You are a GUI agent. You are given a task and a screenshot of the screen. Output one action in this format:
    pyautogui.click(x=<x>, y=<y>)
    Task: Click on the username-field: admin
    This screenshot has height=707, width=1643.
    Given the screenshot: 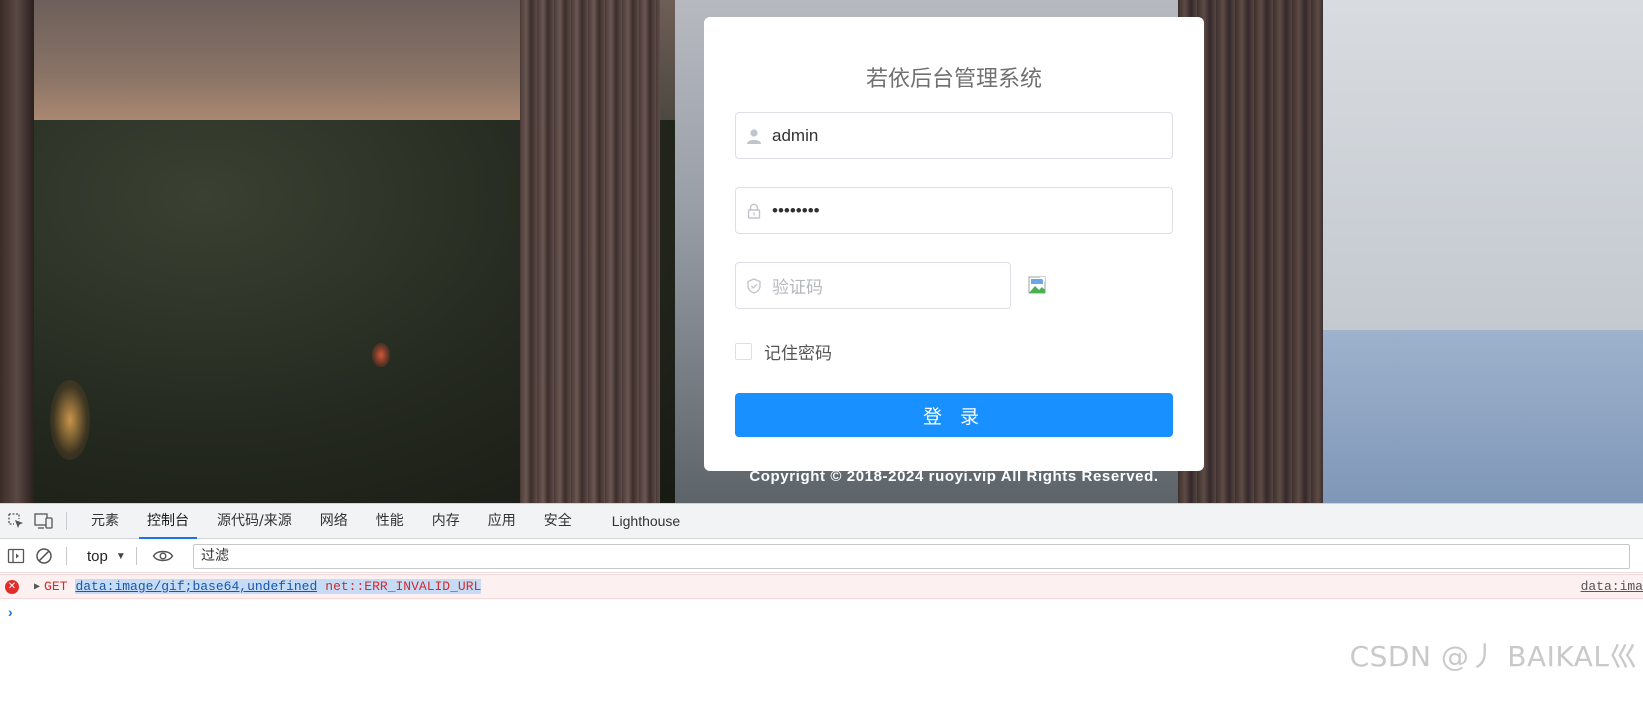 What is the action you would take?
    pyautogui.click(x=954, y=135)
    